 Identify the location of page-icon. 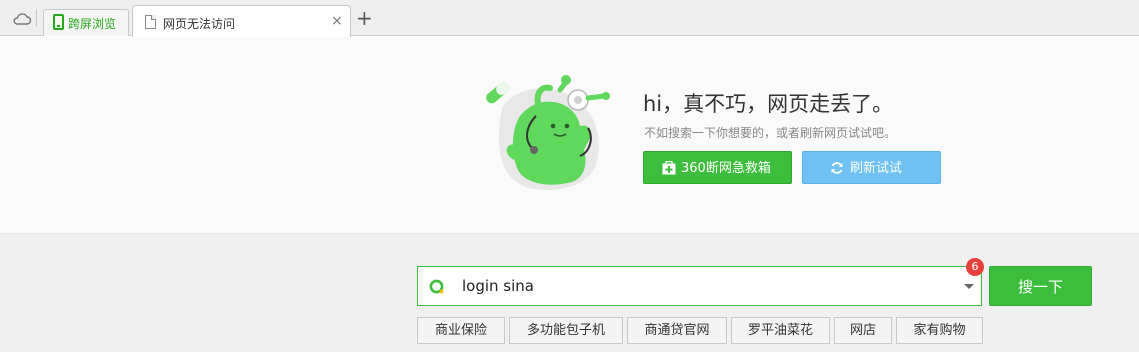
(150, 22).